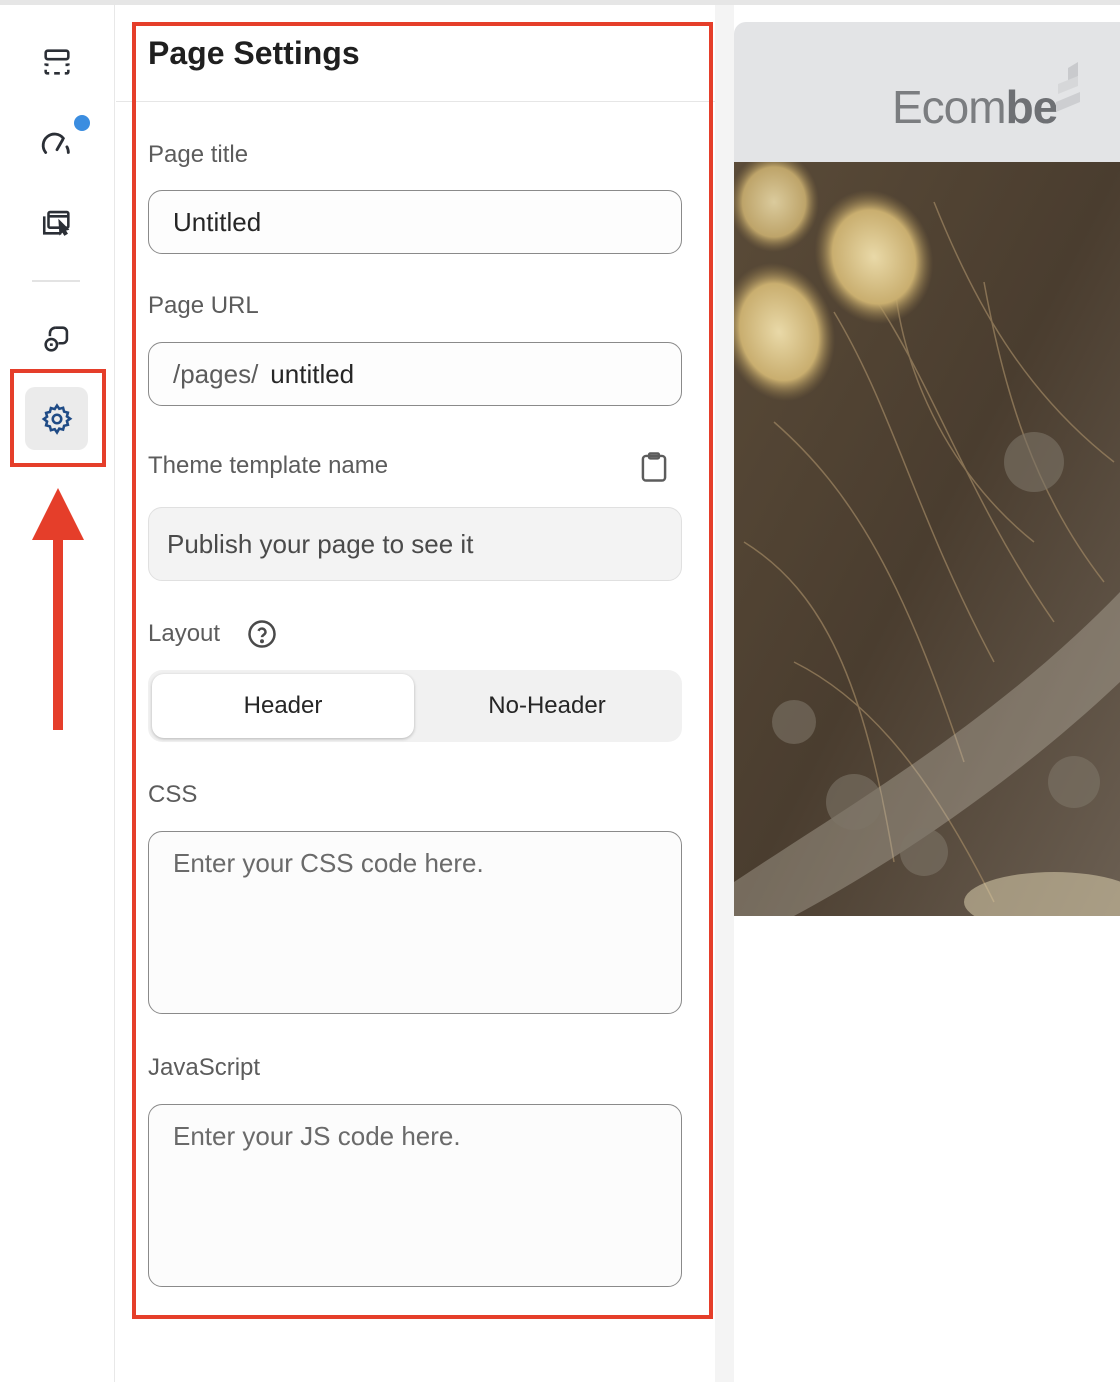 The image size is (1120, 1382). Describe the element at coordinates (82, 123) in the screenshot. I see `notification-dot` at that location.